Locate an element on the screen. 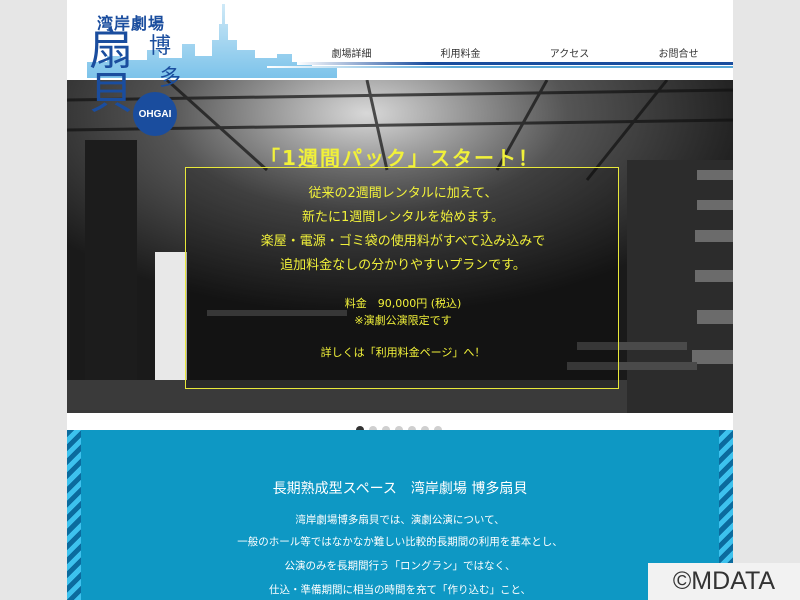 The width and height of the screenshot is (800, 600). nav-theater-details: 劇場詳細 is located at coordinates (351, 55).